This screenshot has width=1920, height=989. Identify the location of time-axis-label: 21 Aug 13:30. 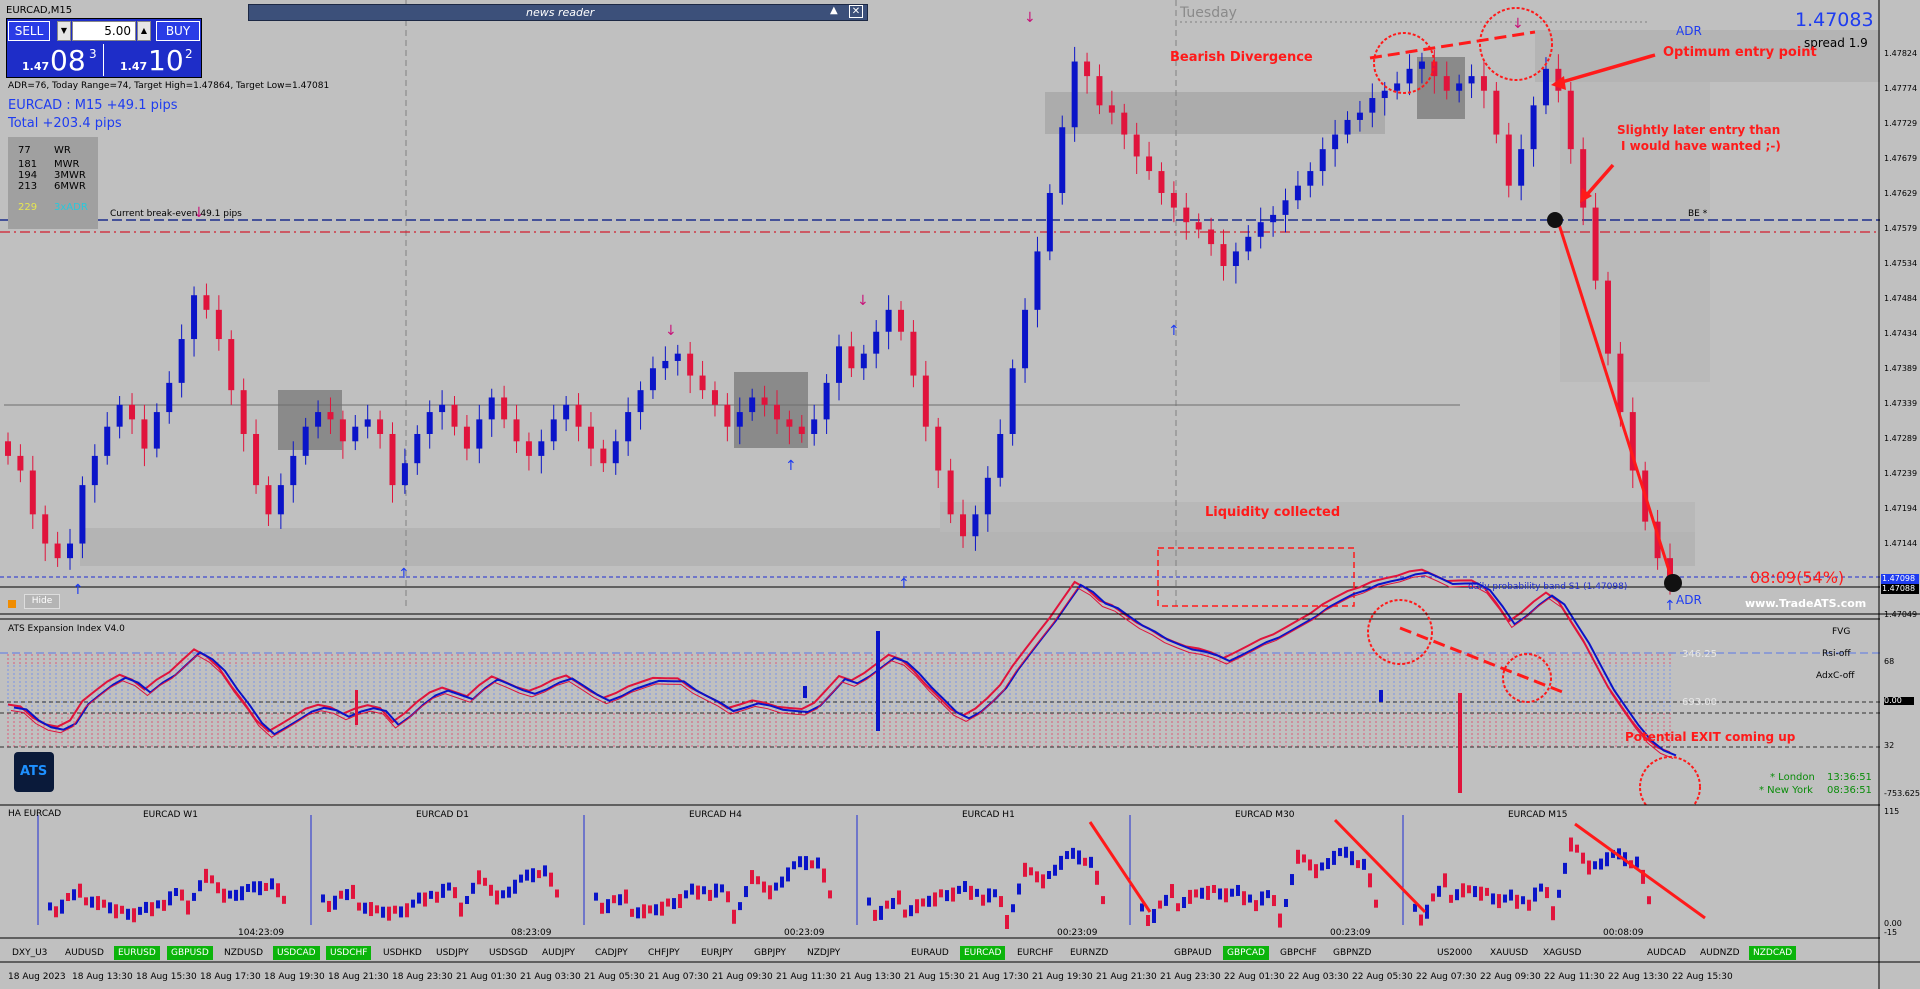
(870, 977).